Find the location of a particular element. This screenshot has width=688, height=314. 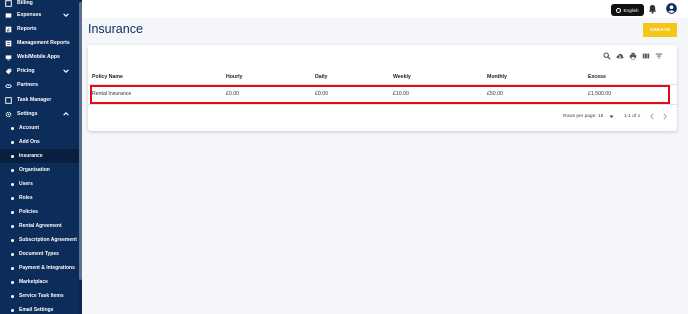

column-header-excess: Excess is located at coordinates (597, 77).